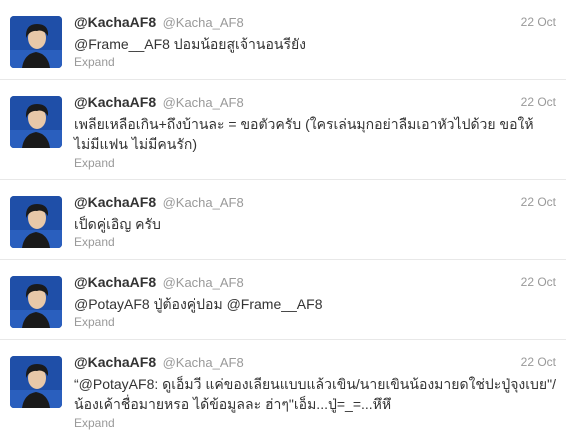 The width and height of the screenshot is (566, 436). Describe the element at coordinates (198, 304) in the screenshot. I see `tweet-text: @PotayAF8 ปู่ต้องคู่ปอม @Frame__AF8` at that location.